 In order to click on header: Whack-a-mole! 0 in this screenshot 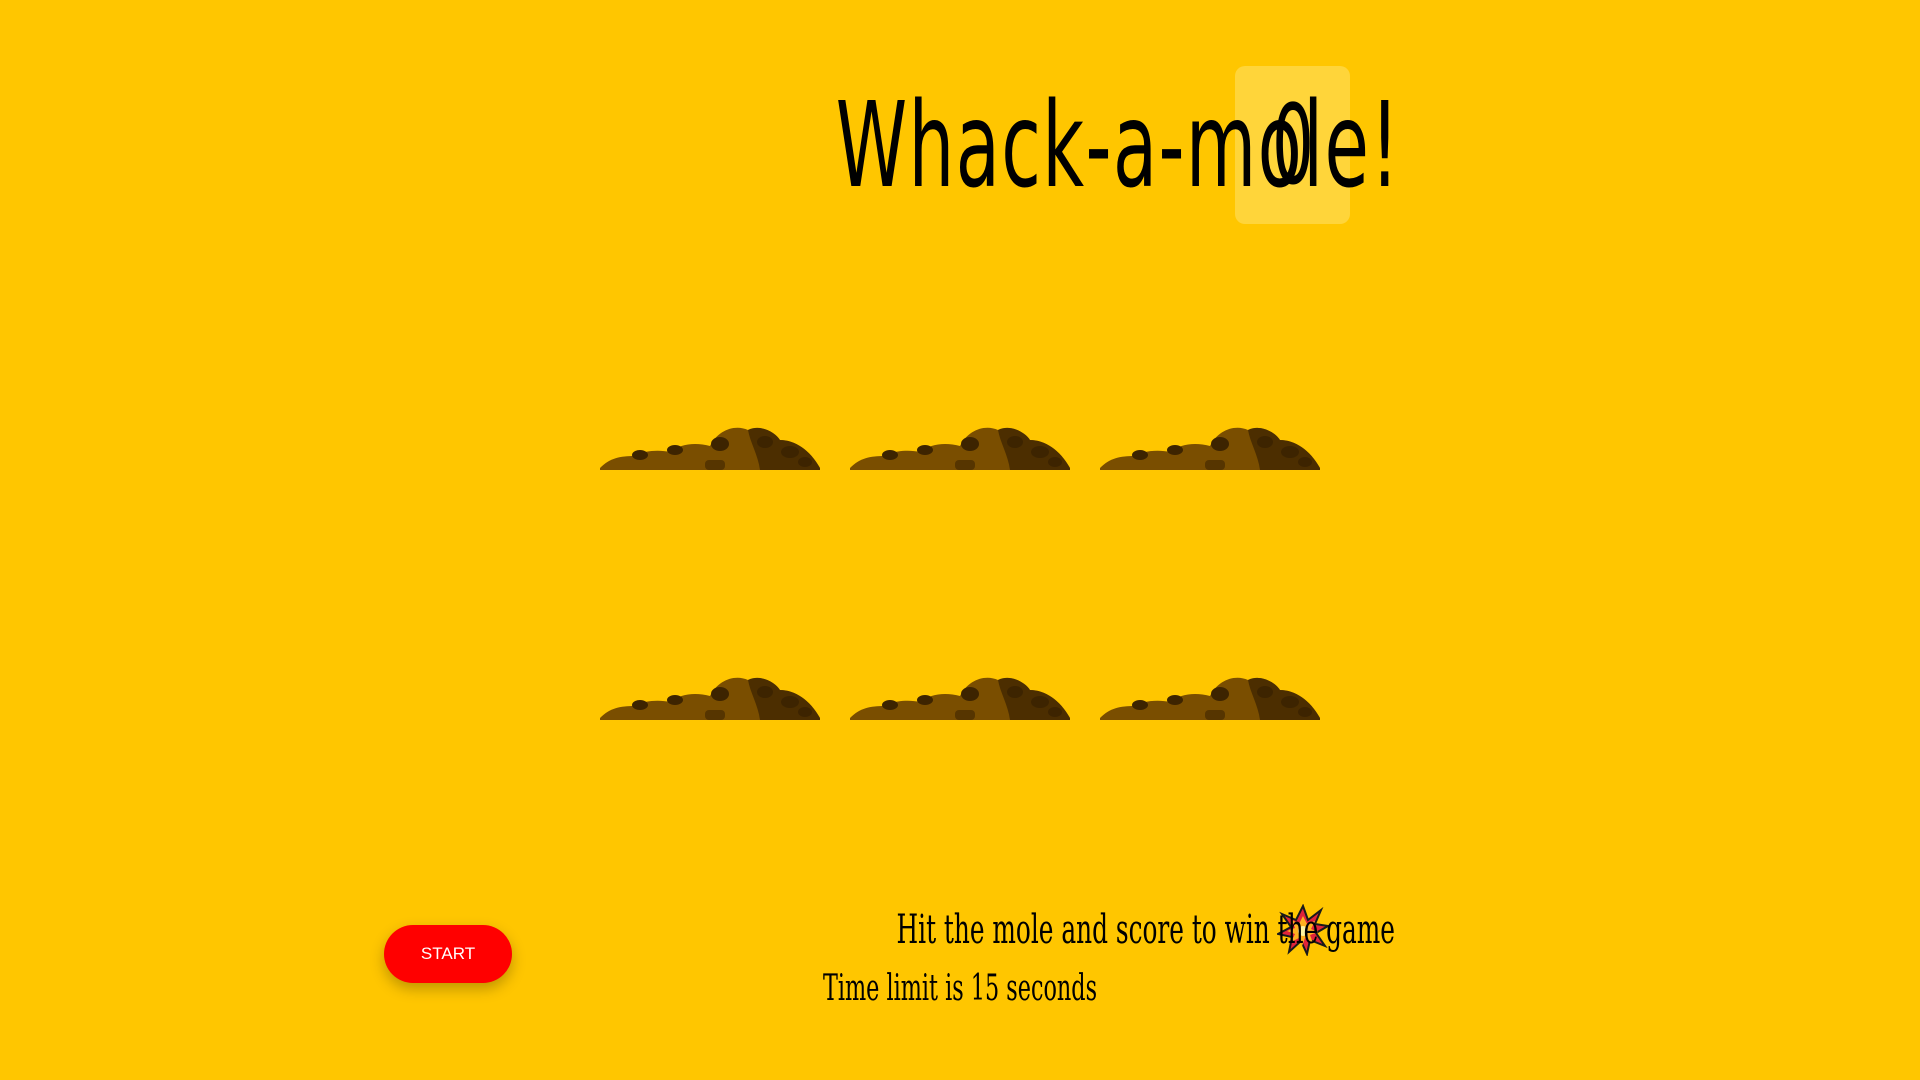, I will do `click(960, 145)`.